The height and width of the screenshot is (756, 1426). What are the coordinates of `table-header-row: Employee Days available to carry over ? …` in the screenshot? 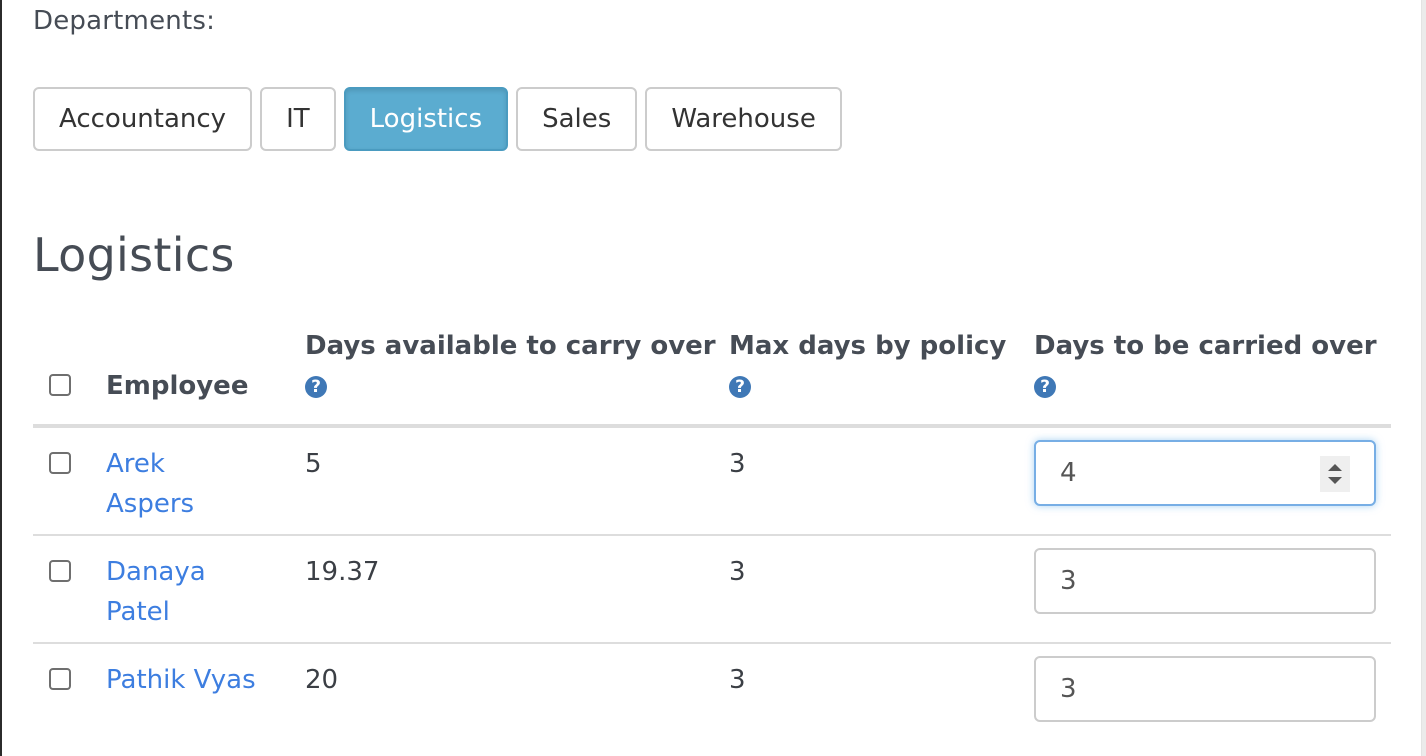 It's located at (712, 373).